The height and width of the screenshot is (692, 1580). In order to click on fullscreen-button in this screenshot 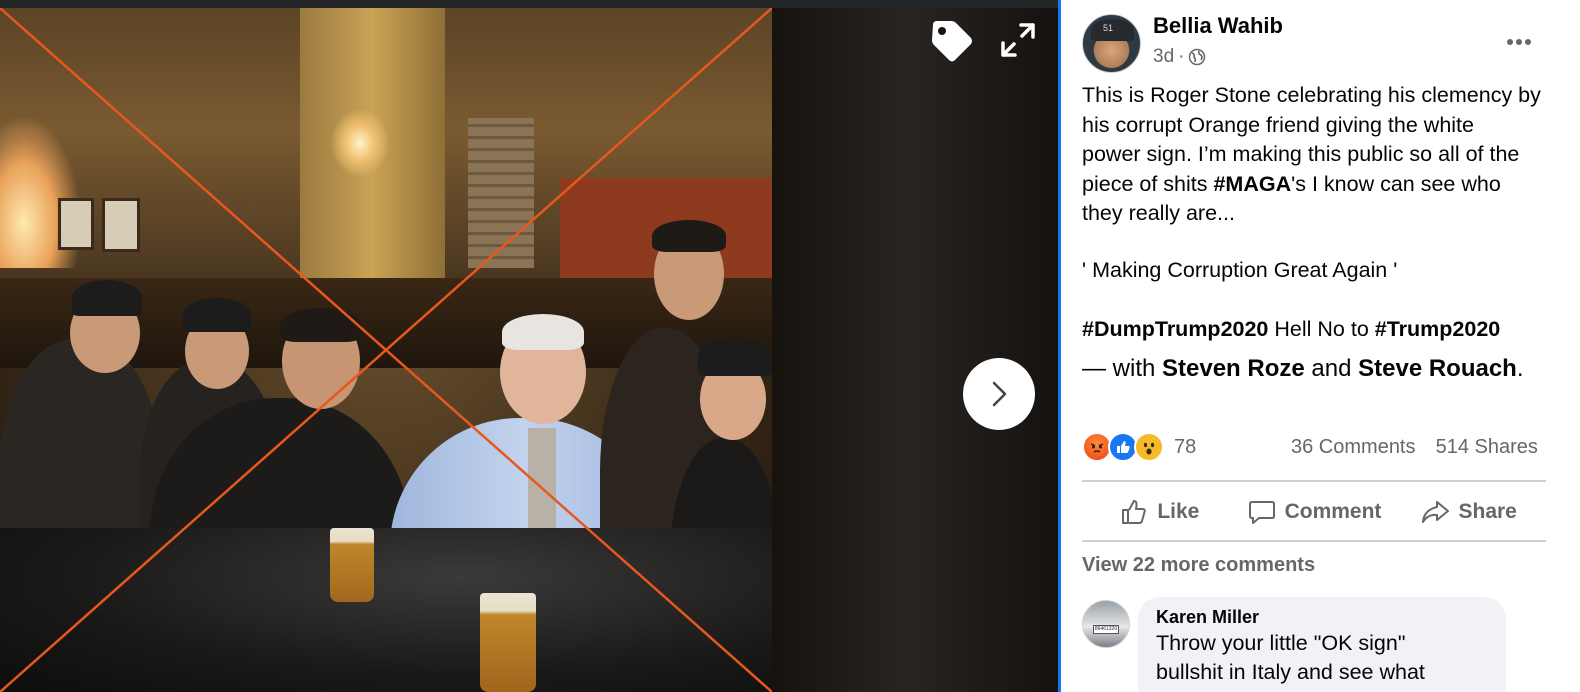, I will do `click(1018, 40)`.